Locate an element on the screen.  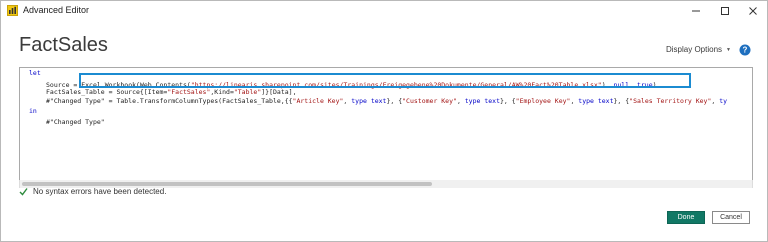
syntax-status: No syntax errors have been detected. is located at coordinates (92, 191).